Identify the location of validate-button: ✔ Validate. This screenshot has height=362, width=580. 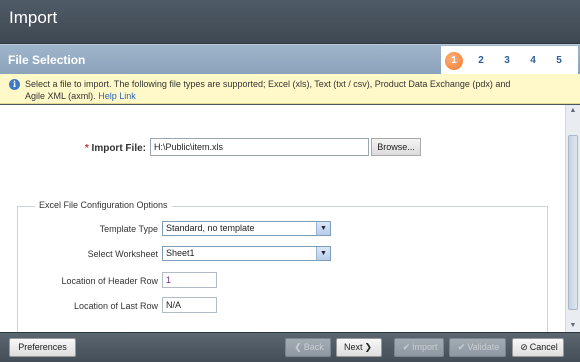
(477, 347).